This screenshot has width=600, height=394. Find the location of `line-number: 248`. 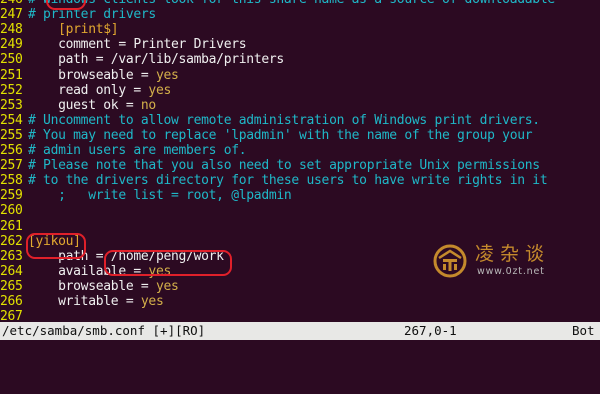

line-number: 248 is located at coordinates (11, 30).